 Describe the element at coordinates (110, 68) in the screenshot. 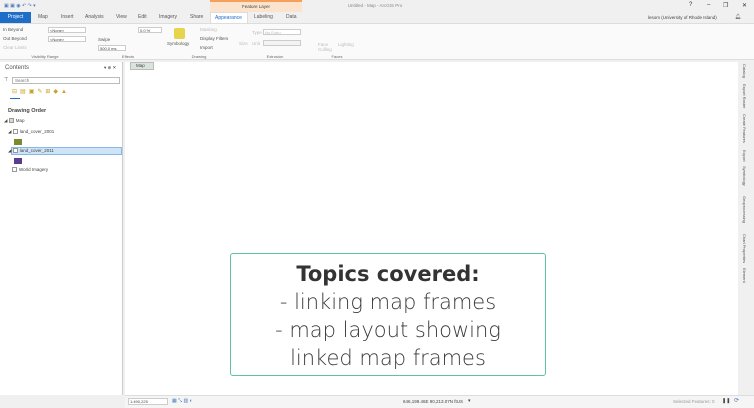

I see `pane-controls: ▾ ⊕ ✕` at that location.